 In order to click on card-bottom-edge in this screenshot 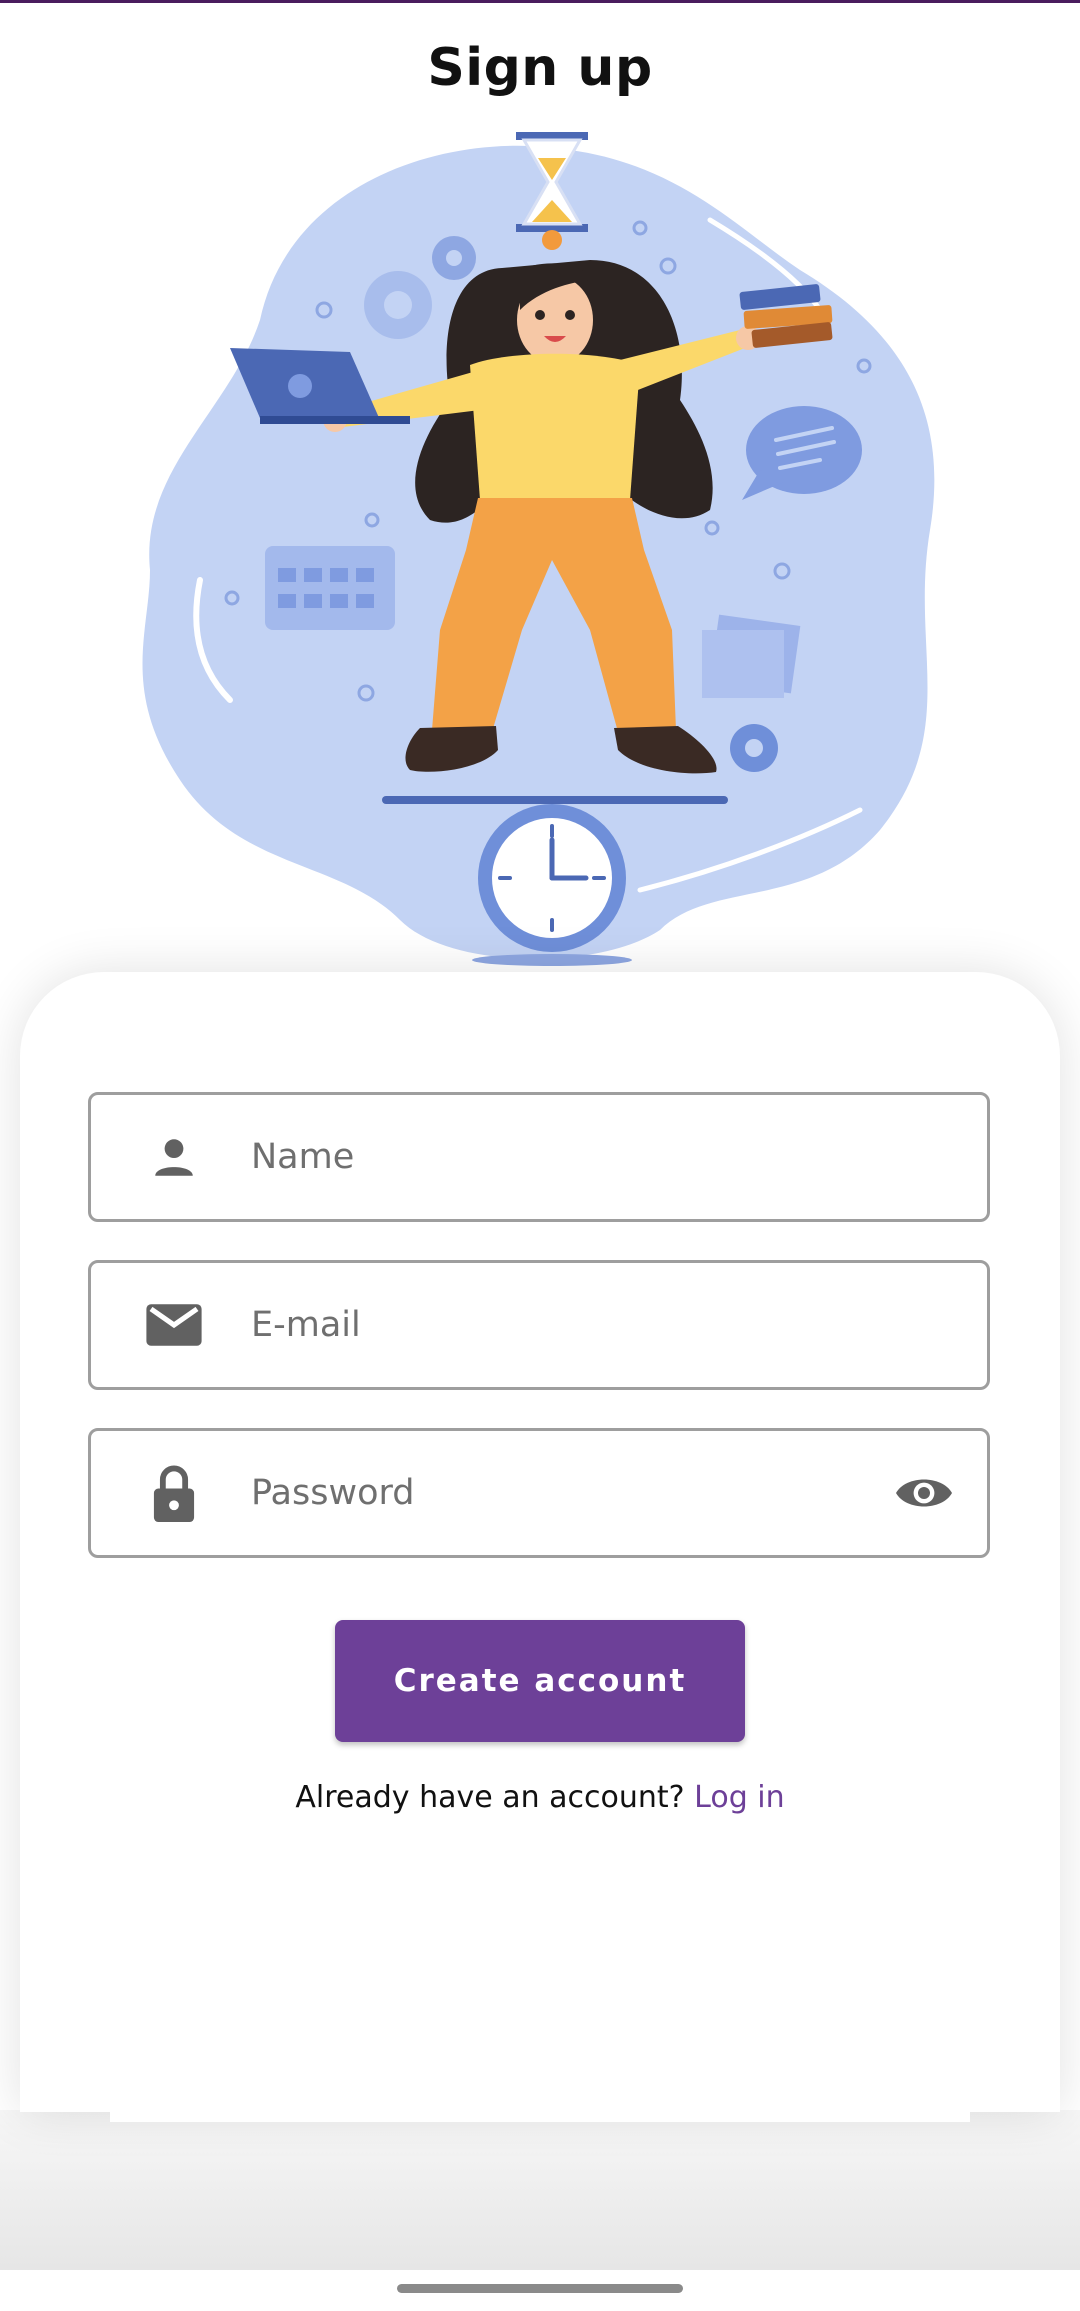, I will do `click(540, 2117)`.